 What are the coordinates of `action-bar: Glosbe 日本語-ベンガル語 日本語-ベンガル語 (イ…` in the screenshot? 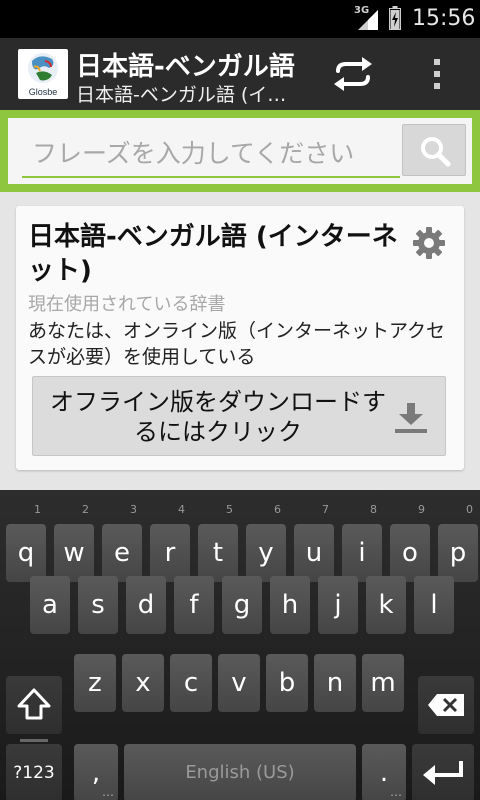 It's located at (240, 74).